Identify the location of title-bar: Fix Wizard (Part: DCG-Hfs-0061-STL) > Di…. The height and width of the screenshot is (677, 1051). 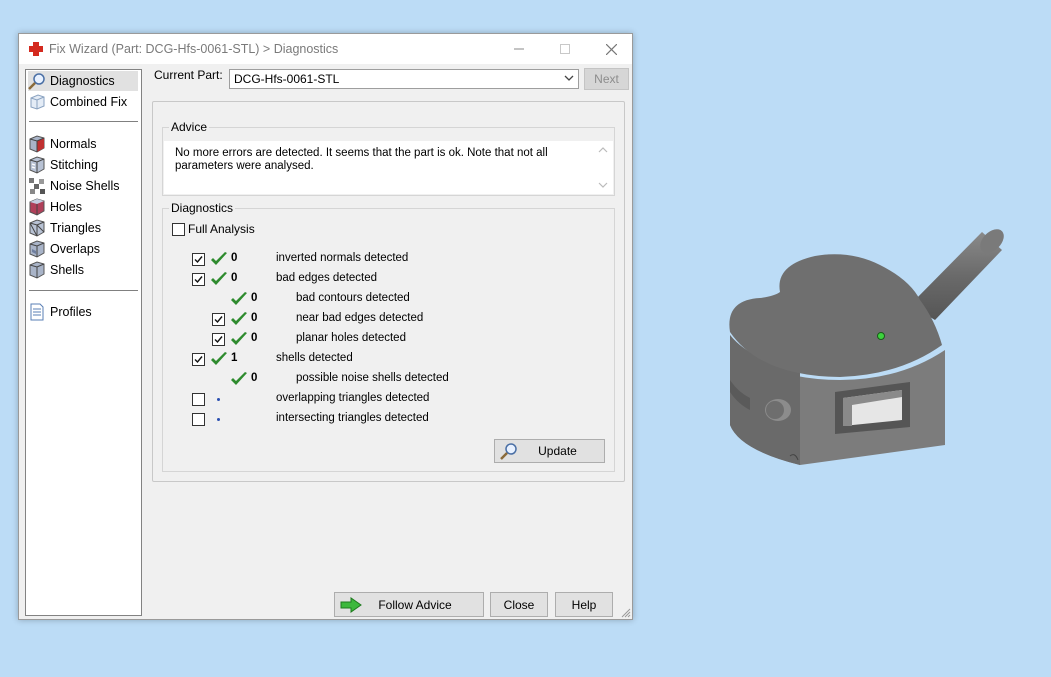
(325, 49).